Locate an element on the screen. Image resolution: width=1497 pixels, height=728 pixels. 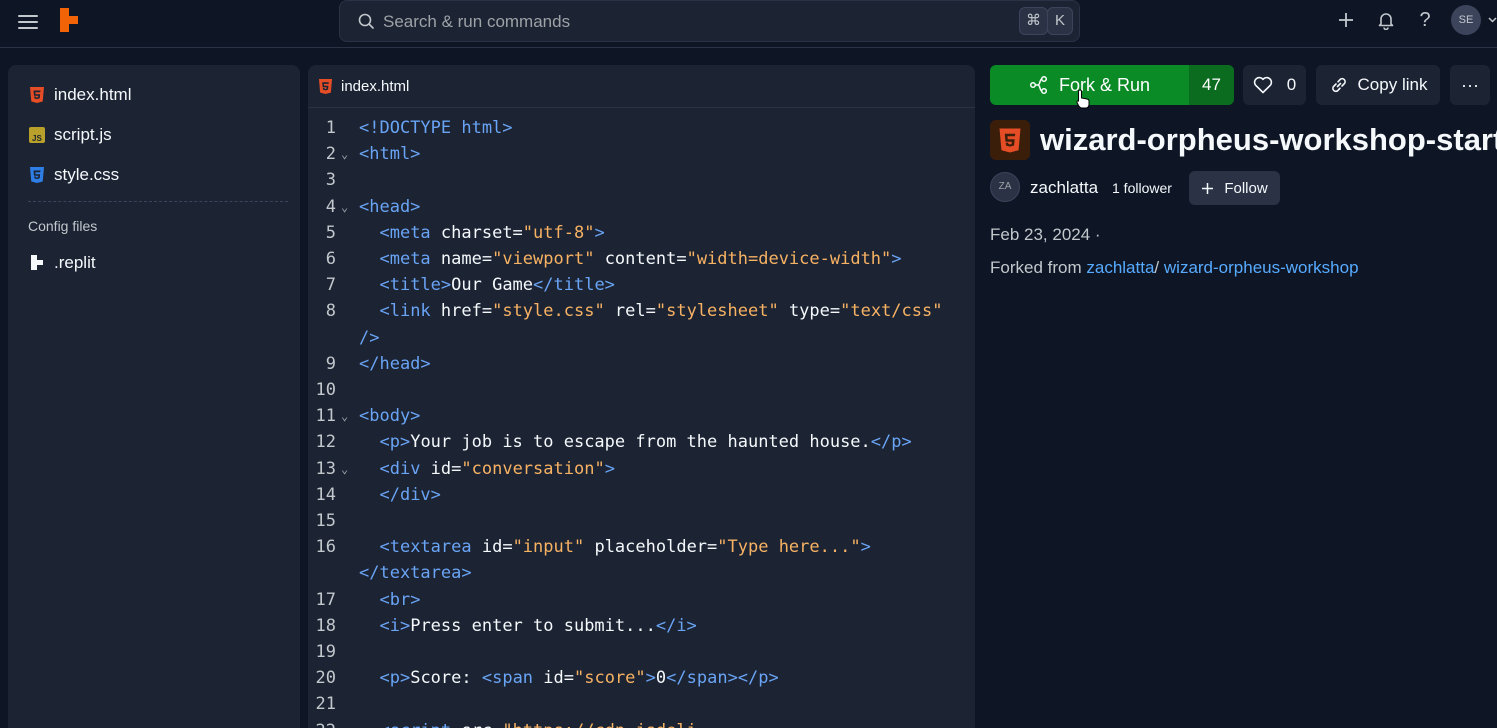
chevron-down-icon is located at coordinates (1492, 20).